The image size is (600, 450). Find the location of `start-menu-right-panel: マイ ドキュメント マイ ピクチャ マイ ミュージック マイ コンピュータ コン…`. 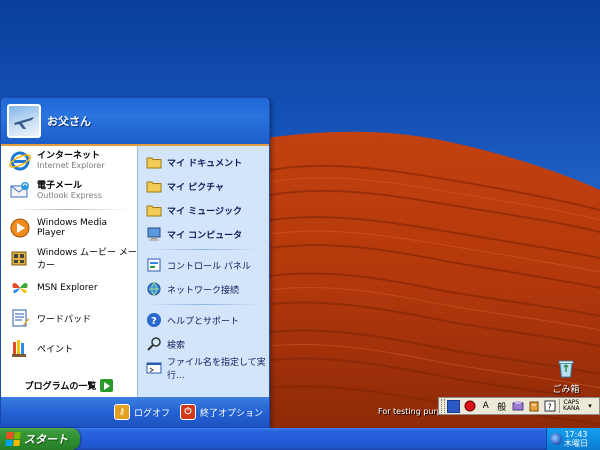

start-menu-right-panel: マイ ドキュメント マイ ピクチャ マイ ミュージック マイ コンピュータ コン… is located at coordinates (203, 272).